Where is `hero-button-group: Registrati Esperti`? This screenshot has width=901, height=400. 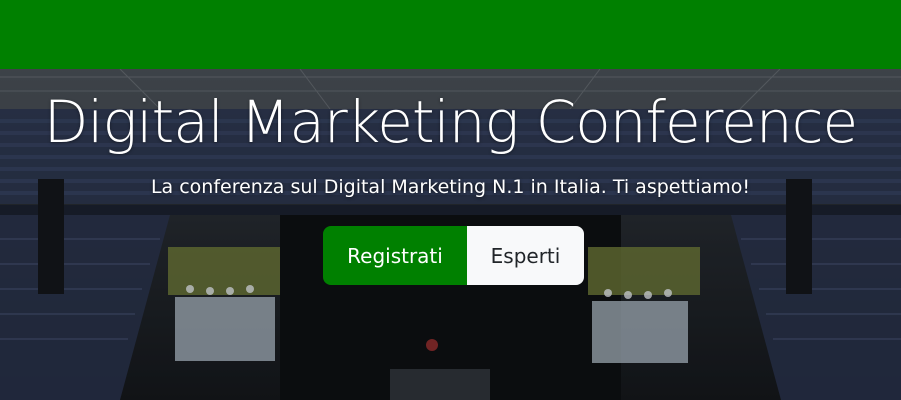
hero-button-group: Registrati Esperti is located at coordinates (453, 255).